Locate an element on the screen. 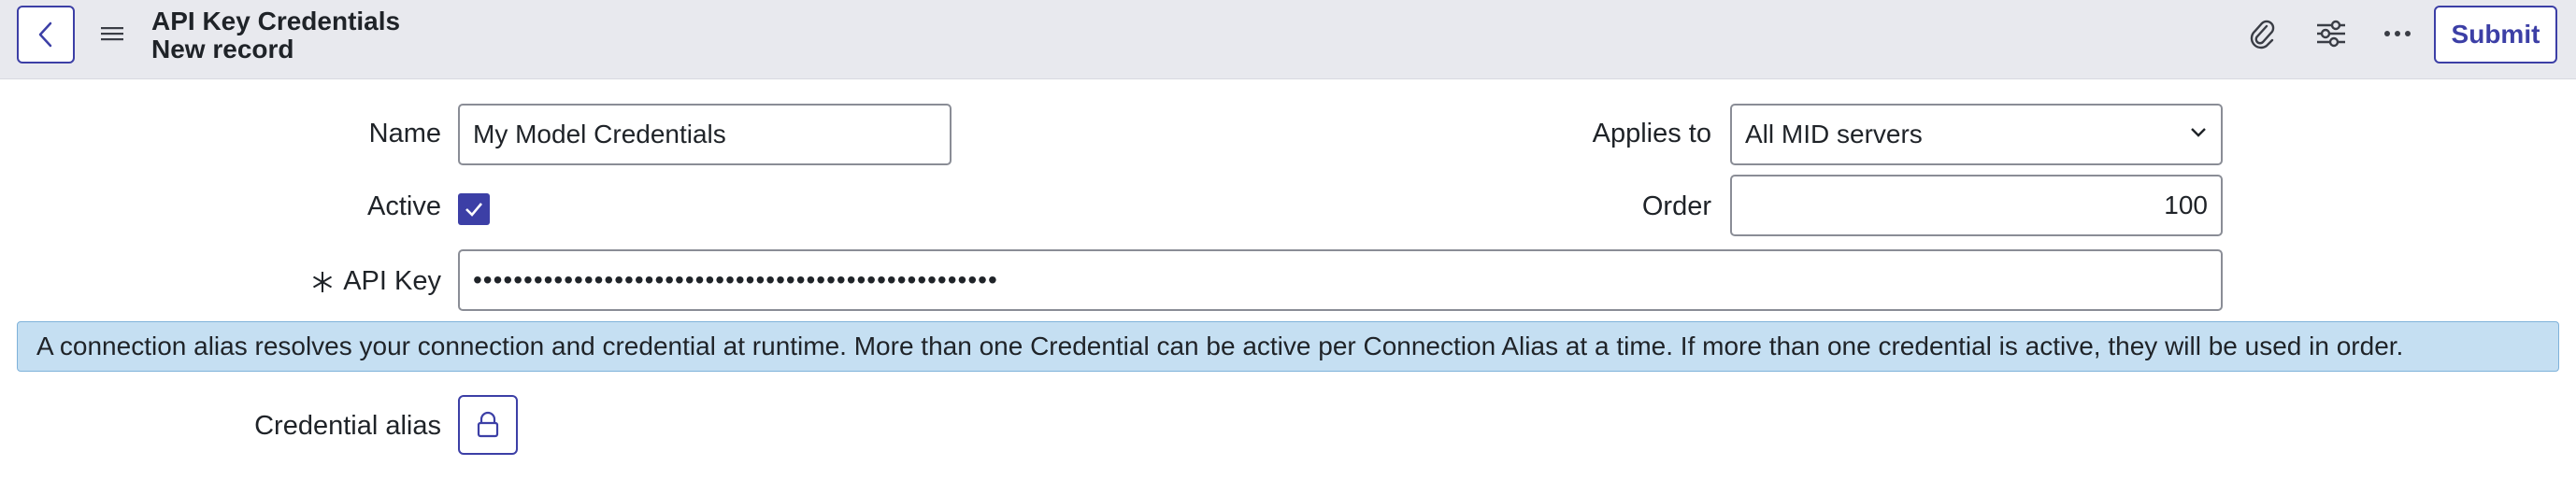  more-options-button is located at coordinates (2397, 33).